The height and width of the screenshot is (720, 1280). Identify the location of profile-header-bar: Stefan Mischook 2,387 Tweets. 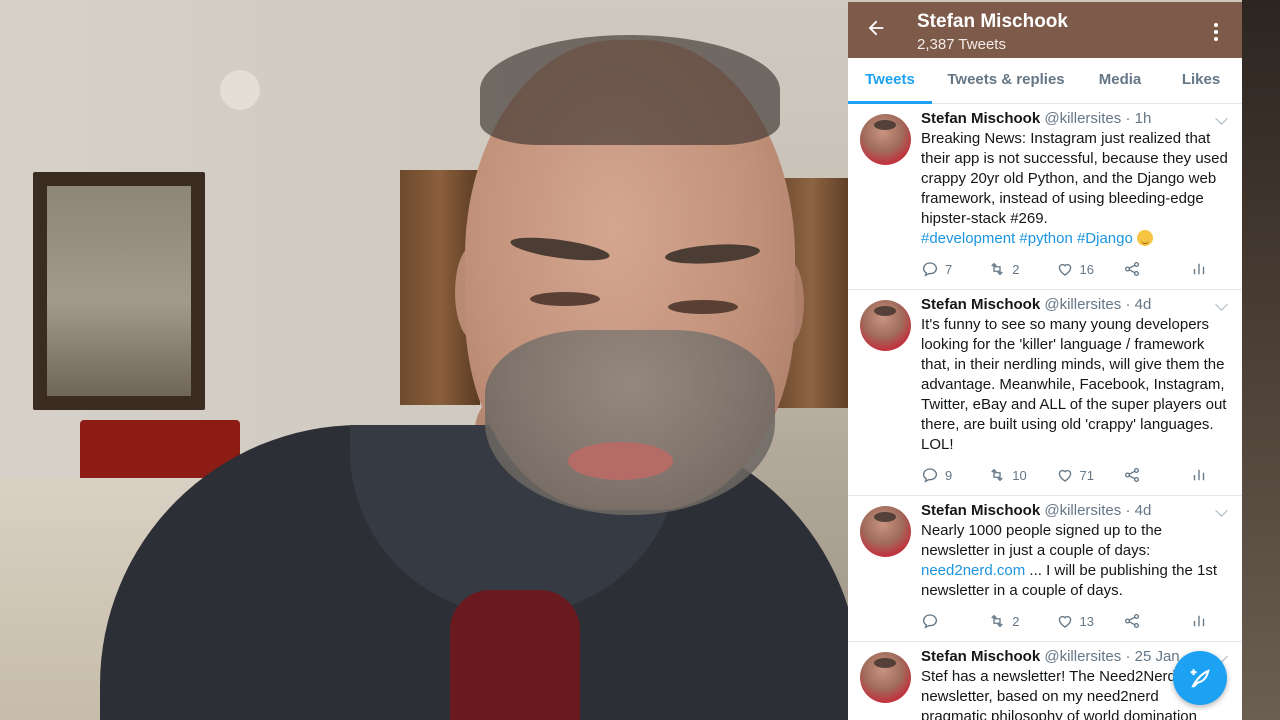
(1045, 30).